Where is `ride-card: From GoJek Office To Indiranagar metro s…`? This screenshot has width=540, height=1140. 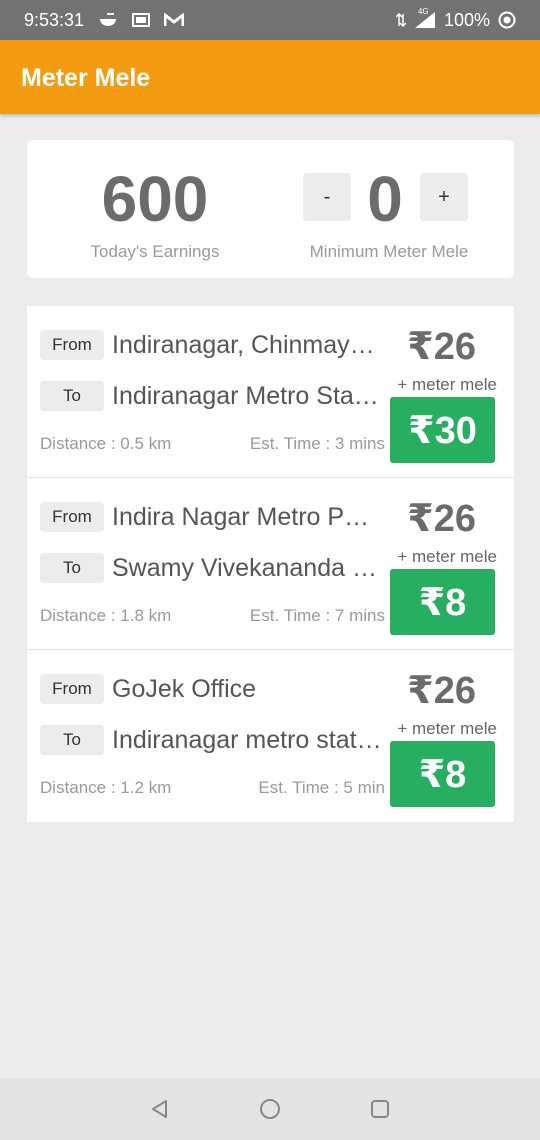
ride-card: From GoJek Office To Indiranagar metro s… is located at coordinates (270, 736).